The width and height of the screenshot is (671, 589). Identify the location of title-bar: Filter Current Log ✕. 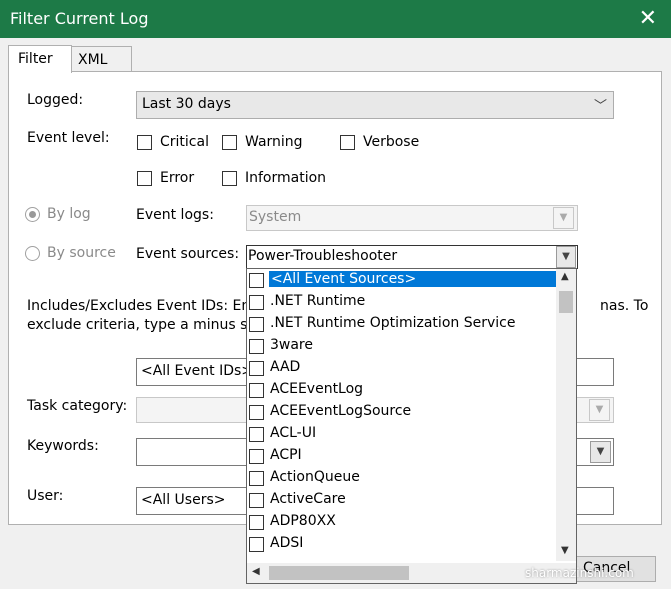
(335, 19).